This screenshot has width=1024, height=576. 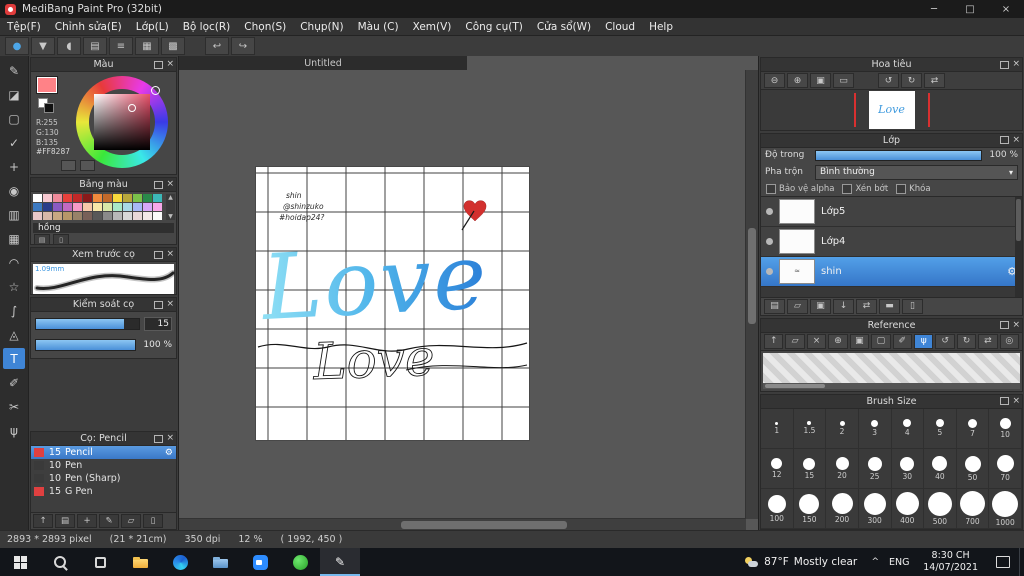 What do you see at coordinates (950, 562) in the screenshot?
I see `taskbar-clock: 8:30 CH 14/07/2021` at bounding box center [950, 562].